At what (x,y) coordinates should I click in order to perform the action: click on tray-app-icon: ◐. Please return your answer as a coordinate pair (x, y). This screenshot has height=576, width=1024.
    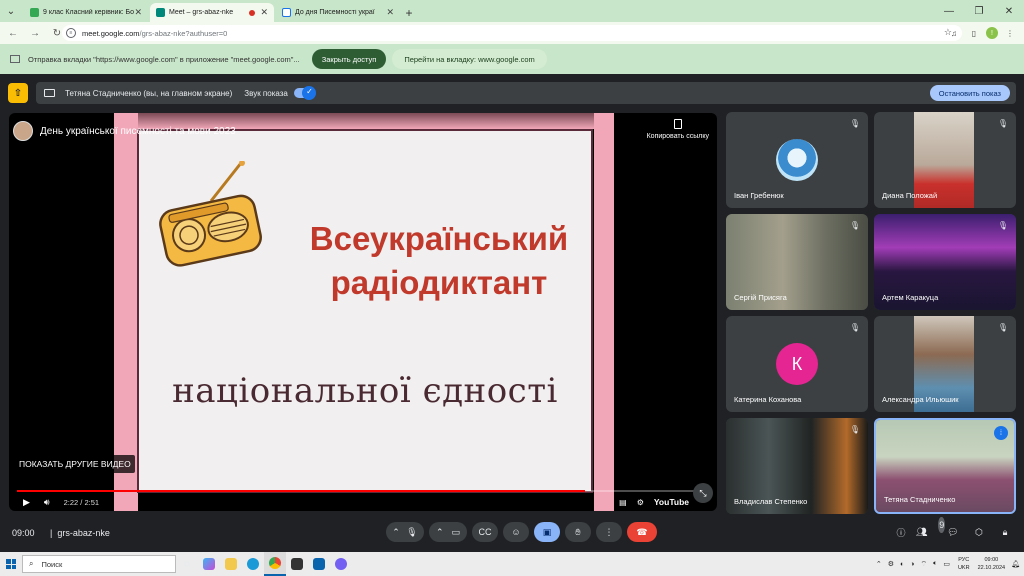
    Looking at the image, I should click on (902, 564).